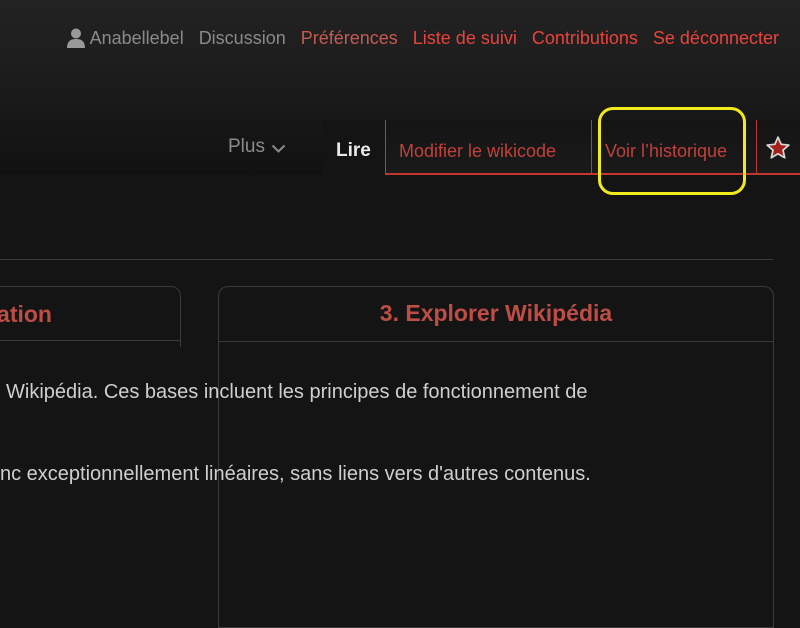 The height and width of the screenshot is (628, 800). I want to click on username-label: Anabellebel, so click(136, 37).